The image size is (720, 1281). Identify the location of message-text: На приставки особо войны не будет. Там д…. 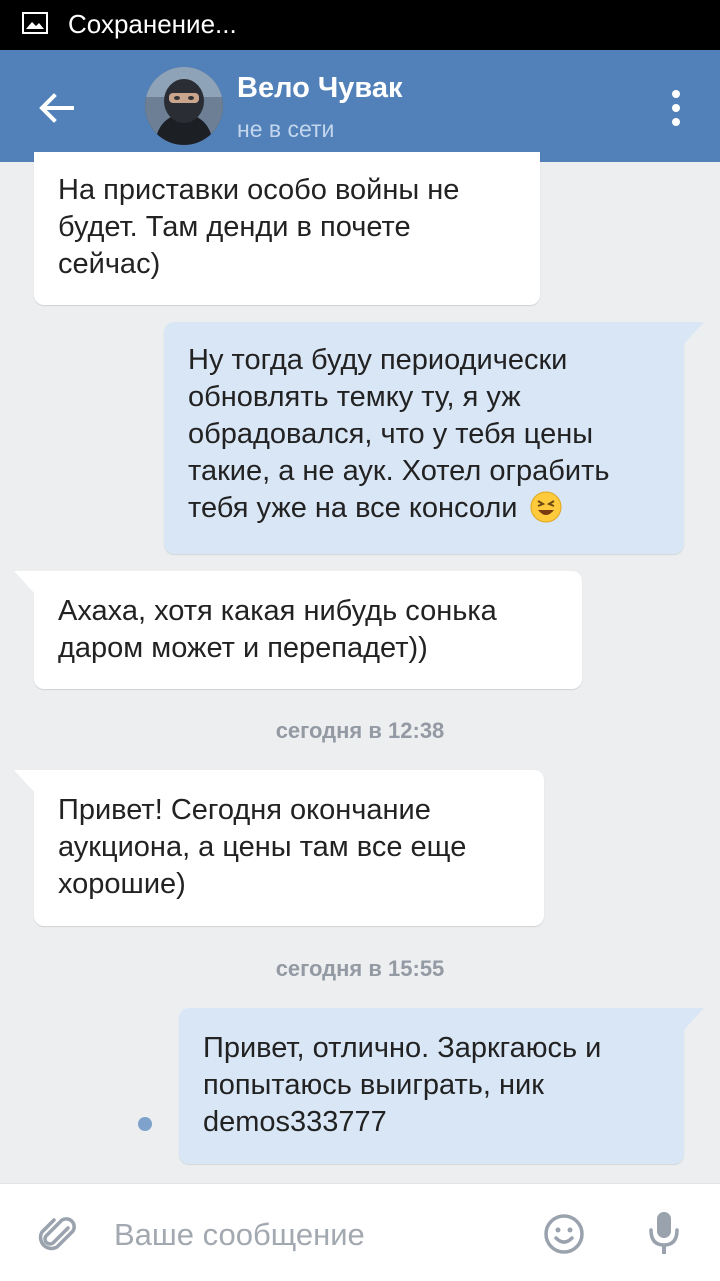
(259, 227).